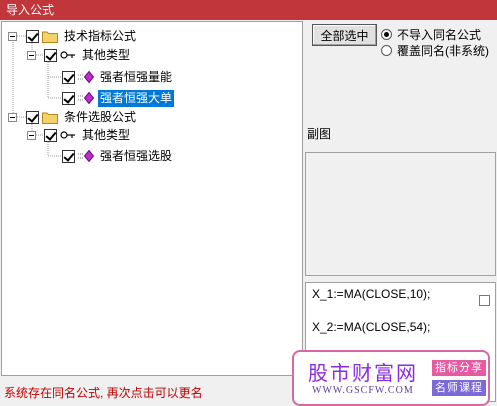 The height and width of the screenshot is (406, 497). I want to click on tree-node-formula-picker: 强者恒强选股, so click(118, 156).